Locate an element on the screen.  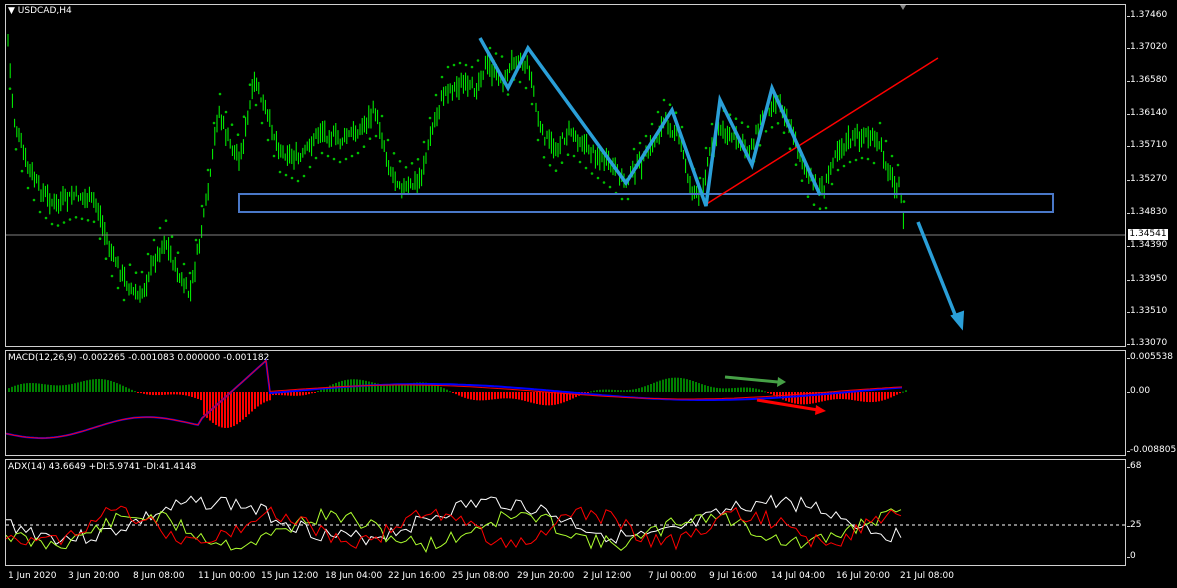
pattern-zigzag is located at coordinates (650, 122).